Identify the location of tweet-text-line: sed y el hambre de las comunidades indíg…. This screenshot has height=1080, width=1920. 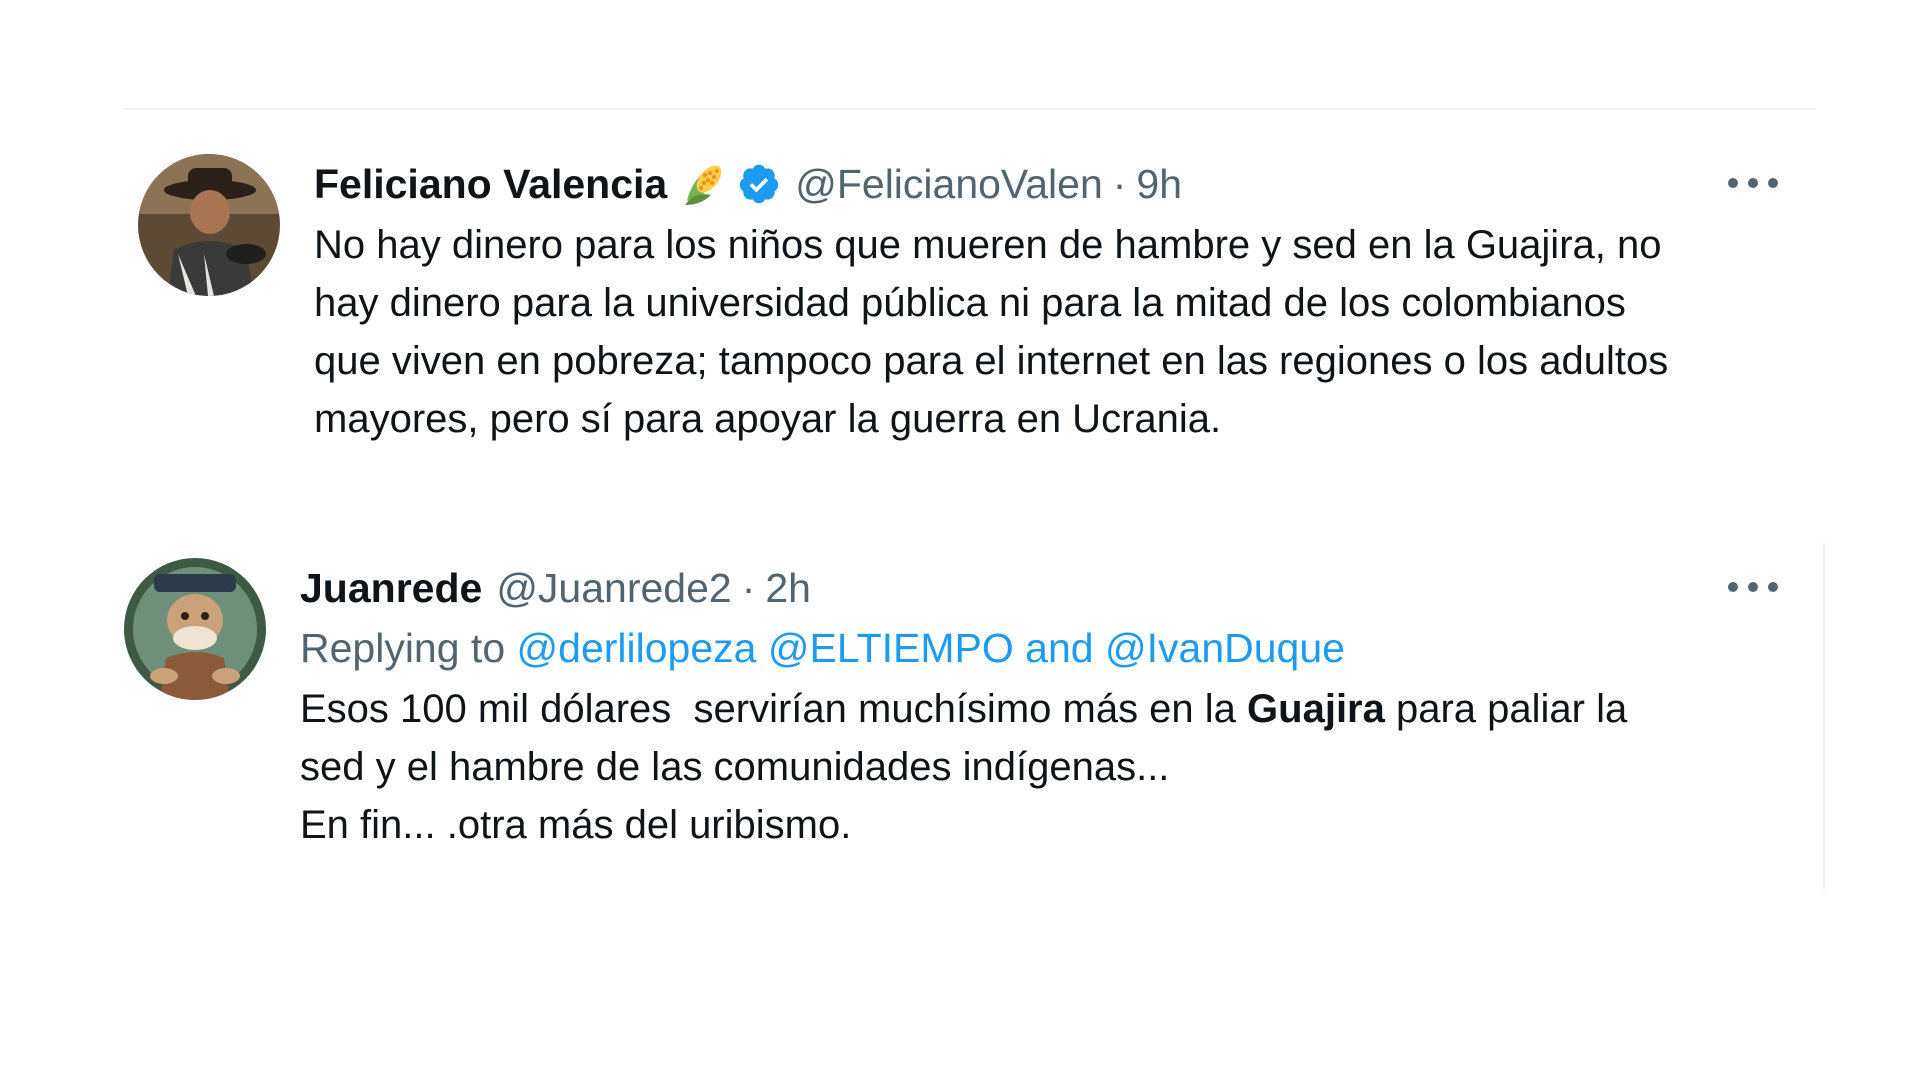
(735, 767).